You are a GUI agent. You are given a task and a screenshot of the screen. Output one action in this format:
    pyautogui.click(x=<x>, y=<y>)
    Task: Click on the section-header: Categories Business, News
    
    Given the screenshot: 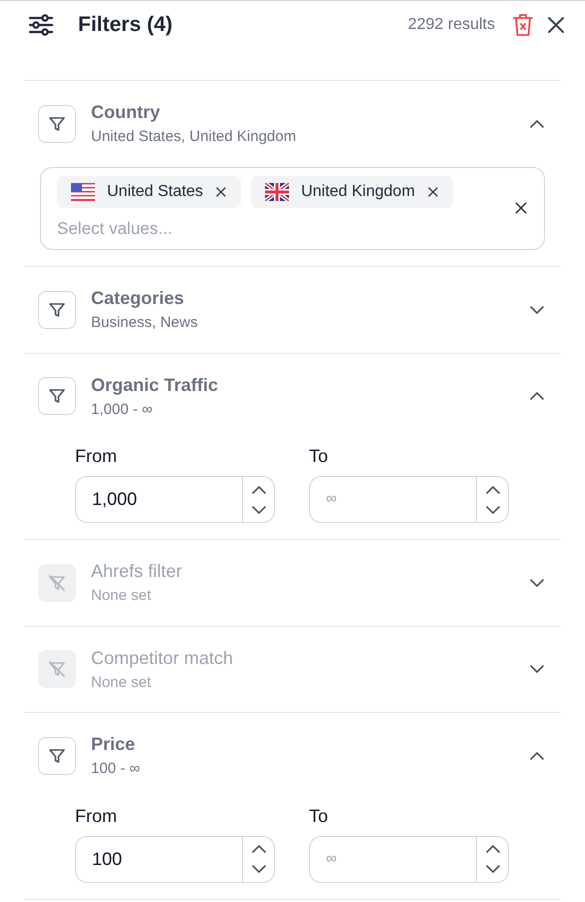 What is the action you would take?
    pyautogui.click(x=292, y=309)
    